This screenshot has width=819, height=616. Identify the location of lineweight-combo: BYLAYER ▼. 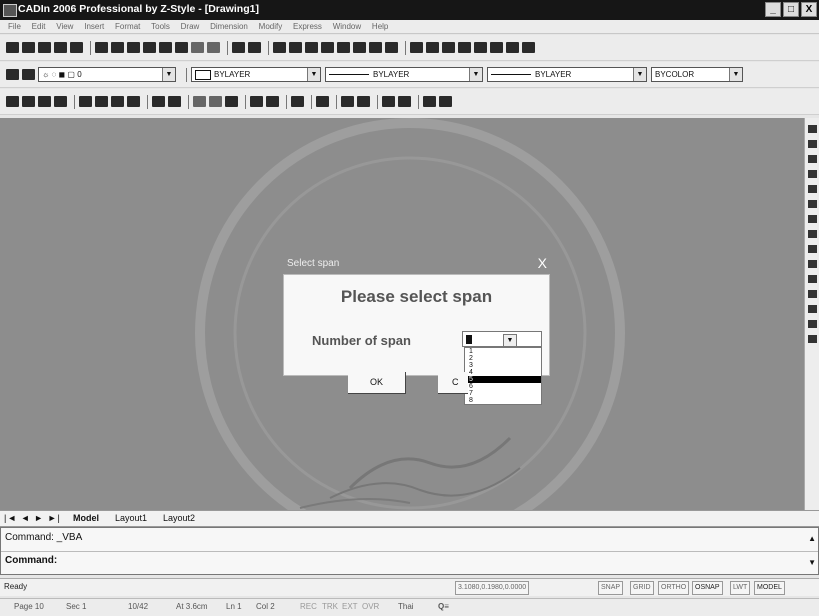
(567, 74).